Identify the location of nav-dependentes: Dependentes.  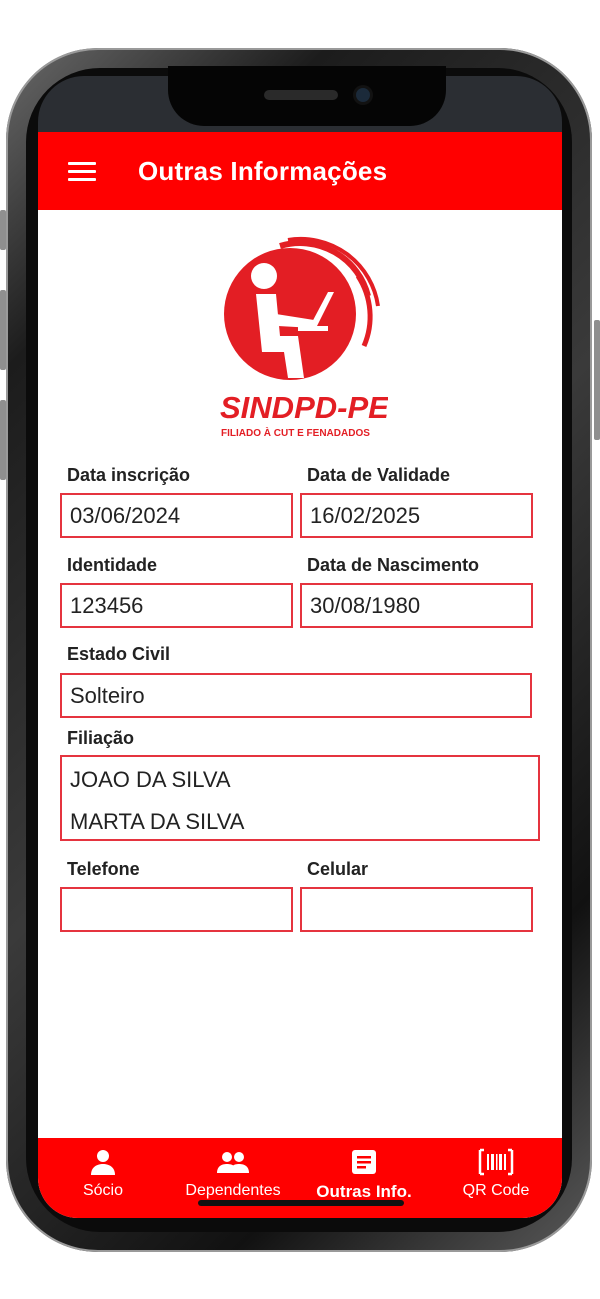
(233, 1174).